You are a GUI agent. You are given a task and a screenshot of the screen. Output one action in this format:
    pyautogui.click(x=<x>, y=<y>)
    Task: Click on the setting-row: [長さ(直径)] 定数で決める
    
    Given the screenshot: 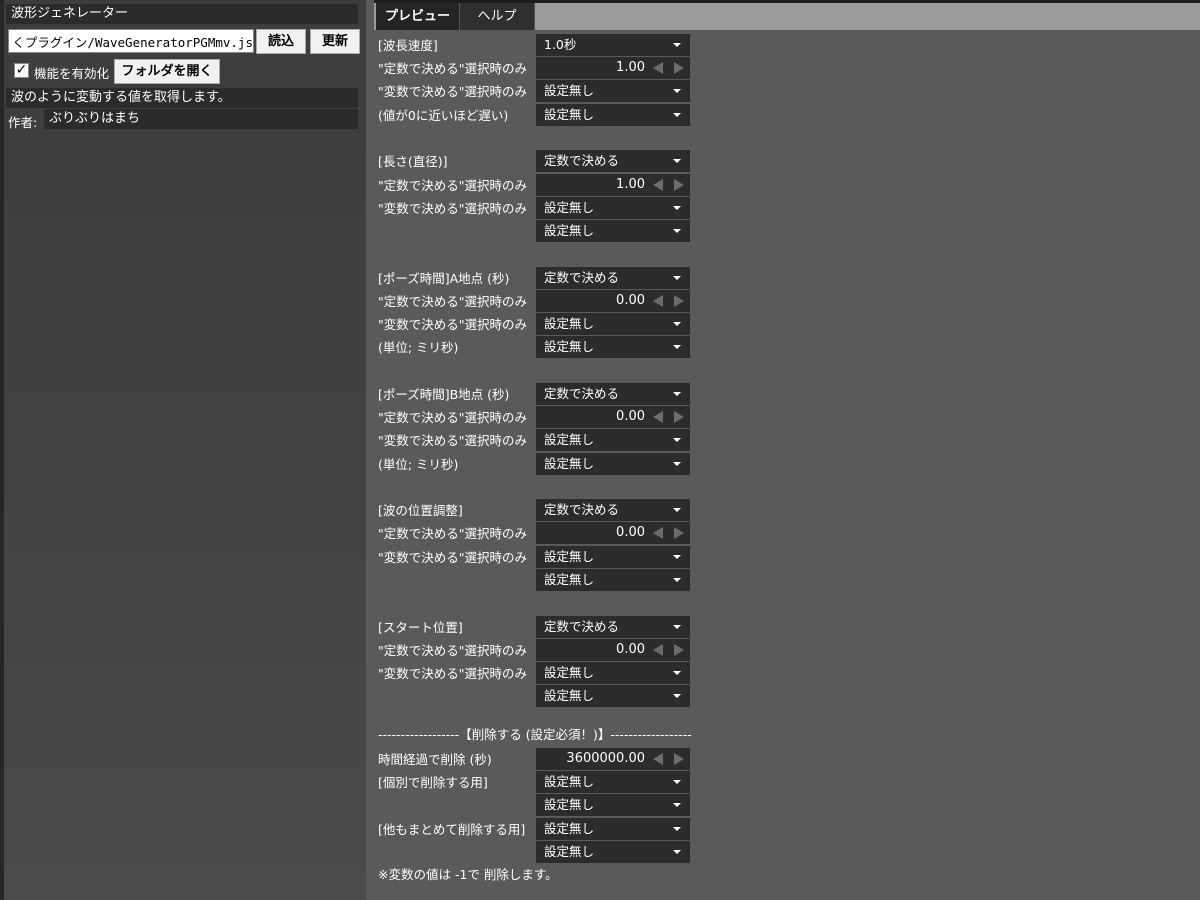 What is the action you would take?
    pyautogui.click(x=539, y=161)
    